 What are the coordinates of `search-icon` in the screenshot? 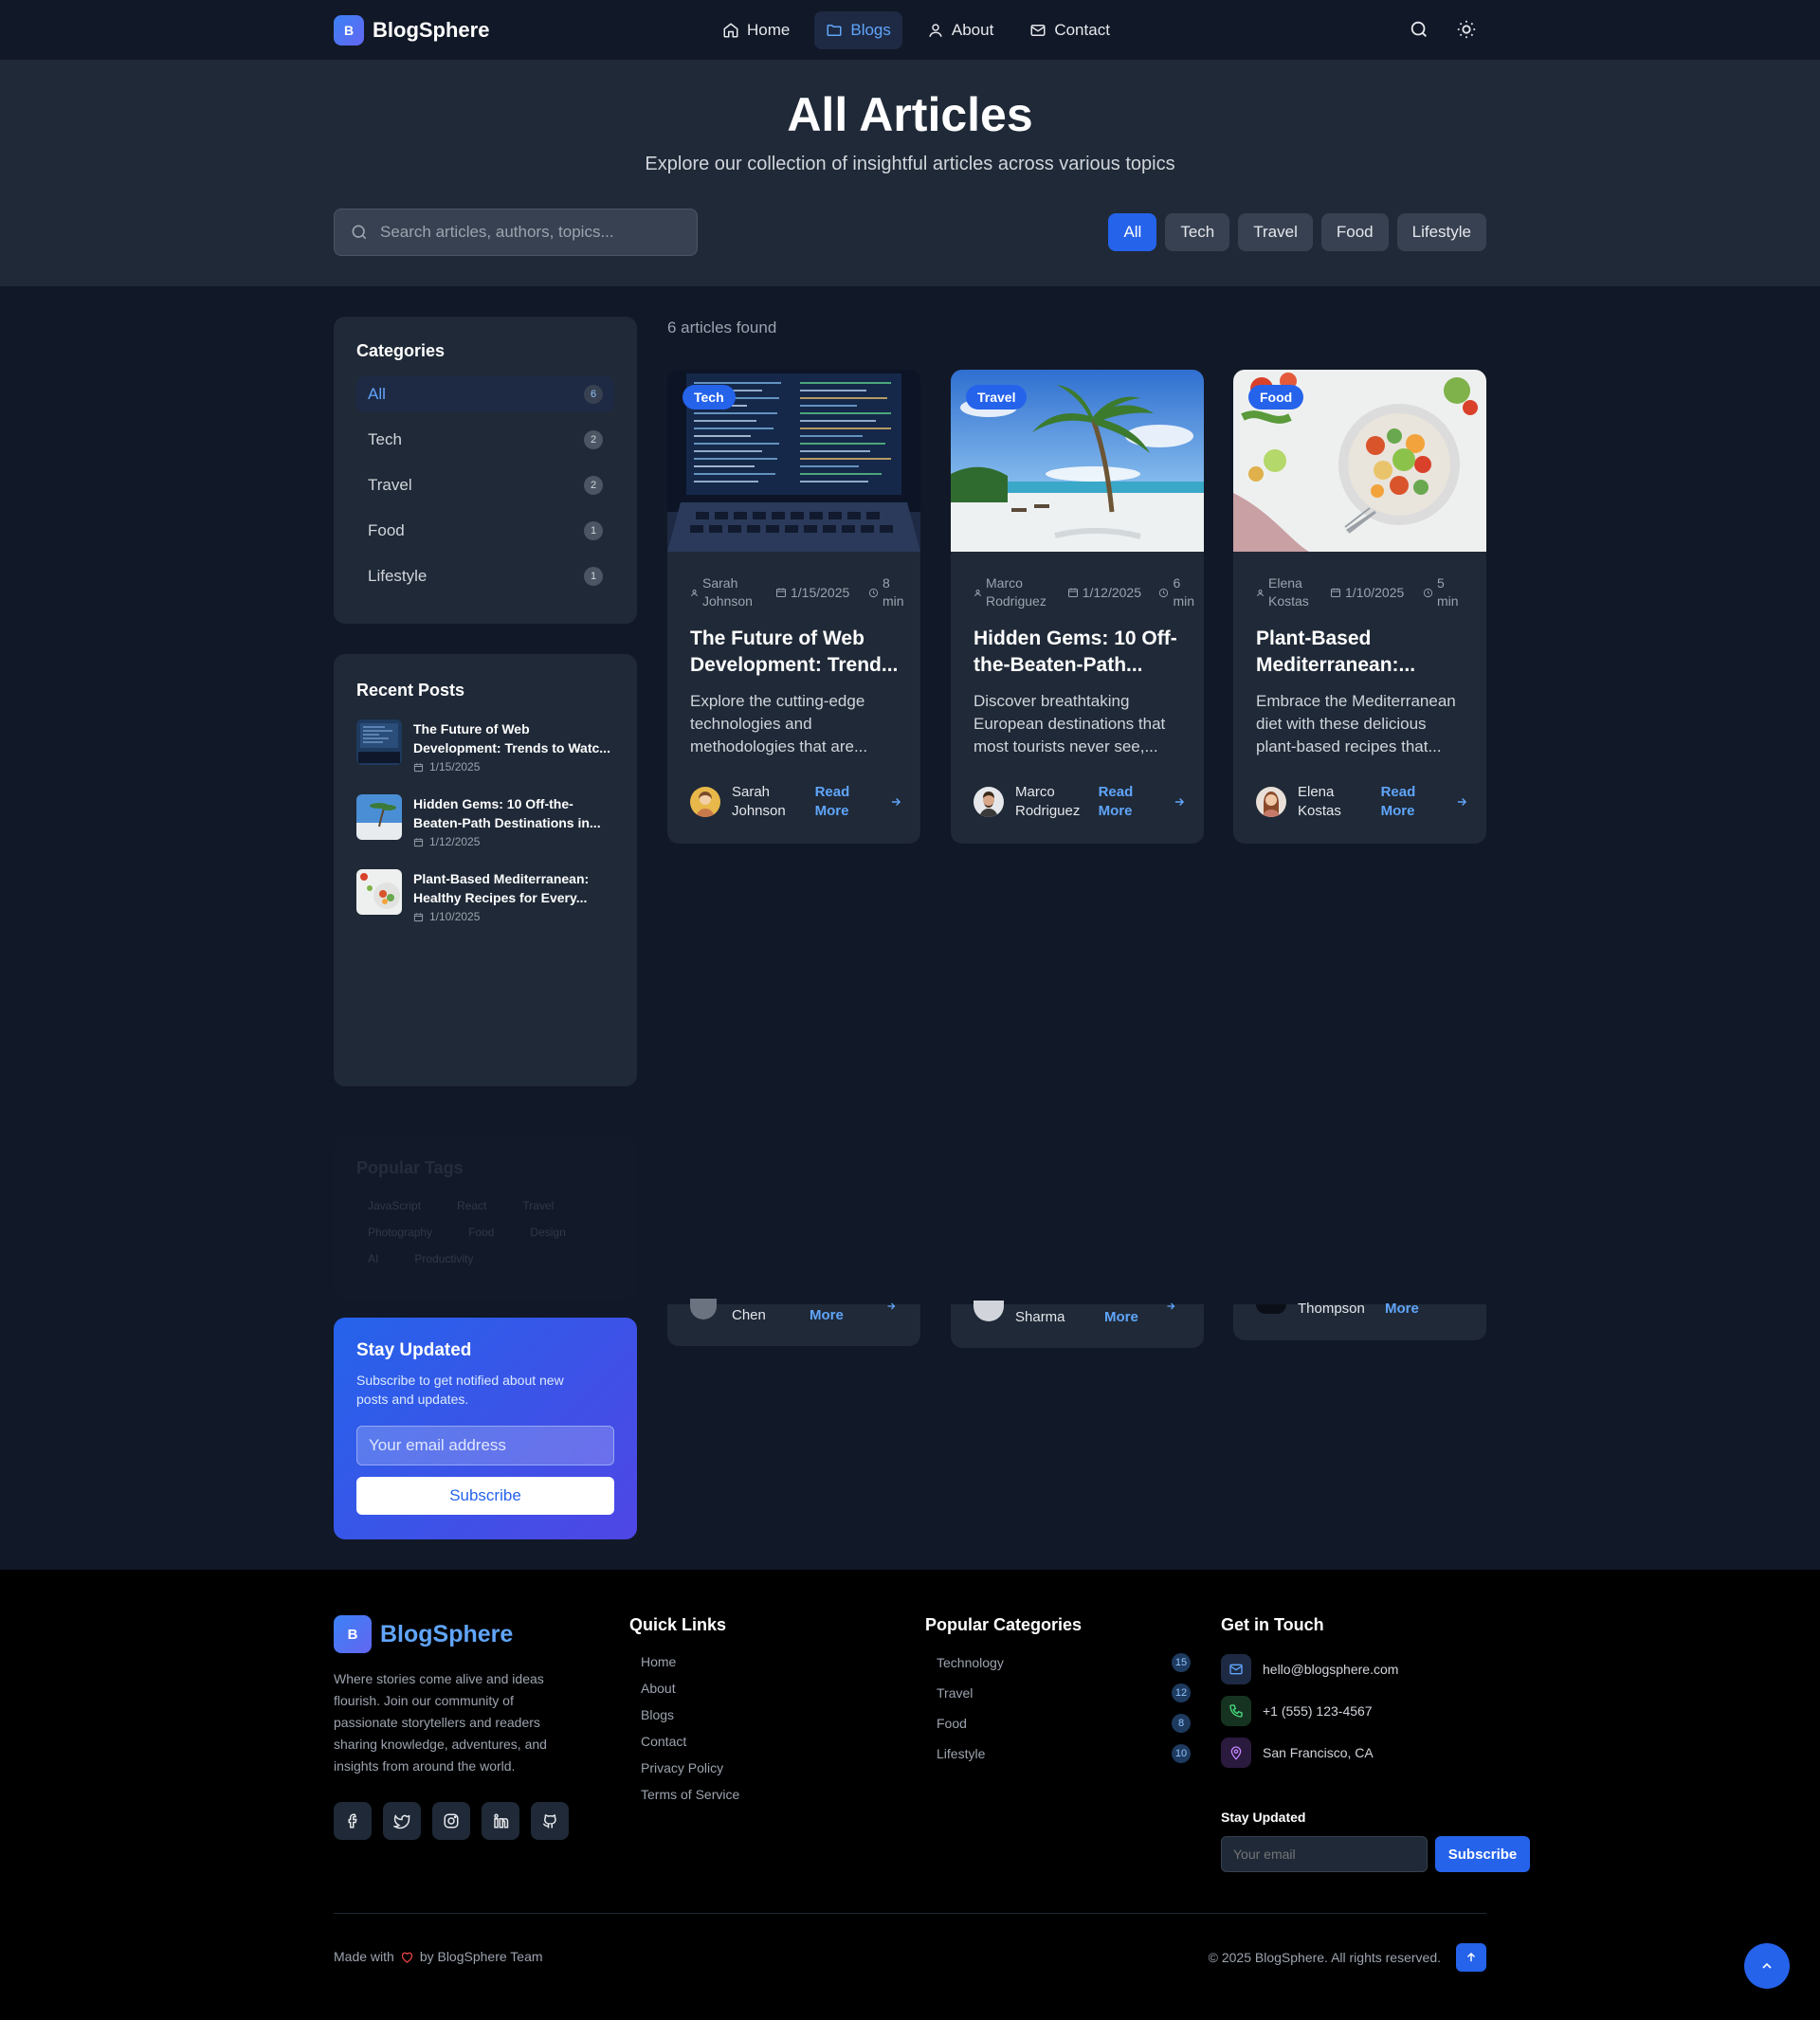 It's located at (1419, 30).